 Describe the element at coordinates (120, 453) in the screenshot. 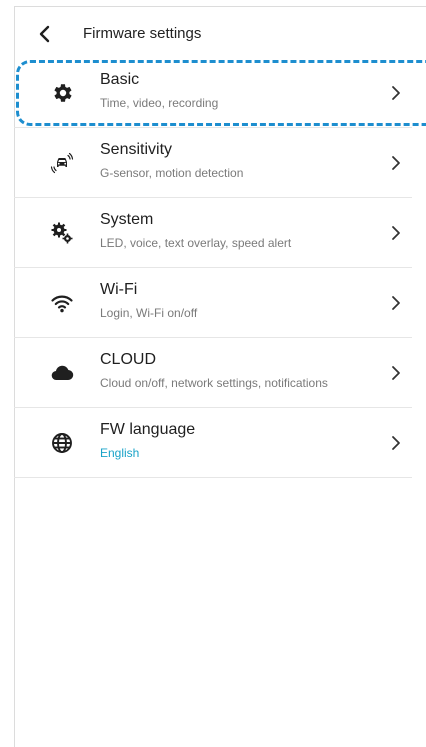

I see `settings-item-value: English` at that location.